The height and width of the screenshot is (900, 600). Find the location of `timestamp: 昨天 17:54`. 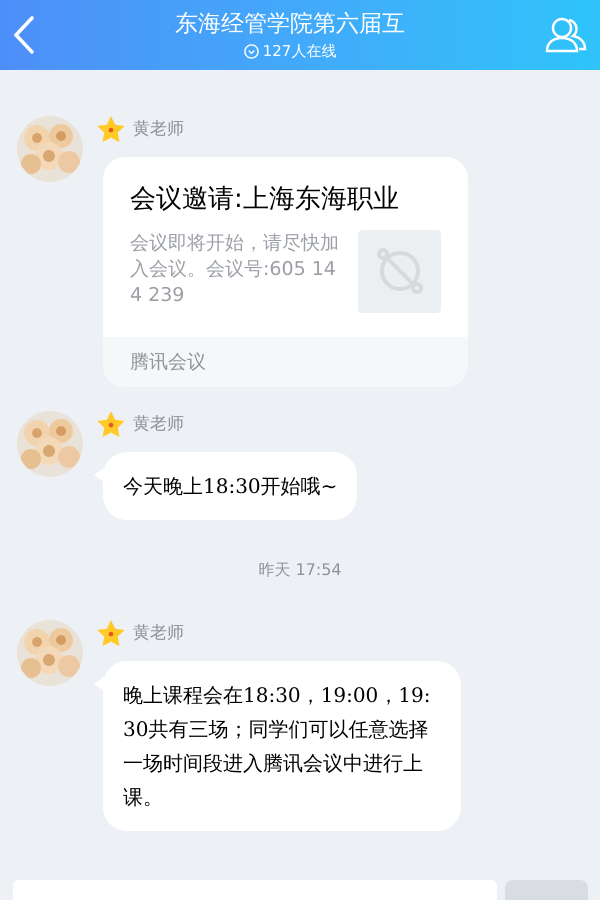

timestamp: 昨天 17:54 is located at coordinates (300, 570).